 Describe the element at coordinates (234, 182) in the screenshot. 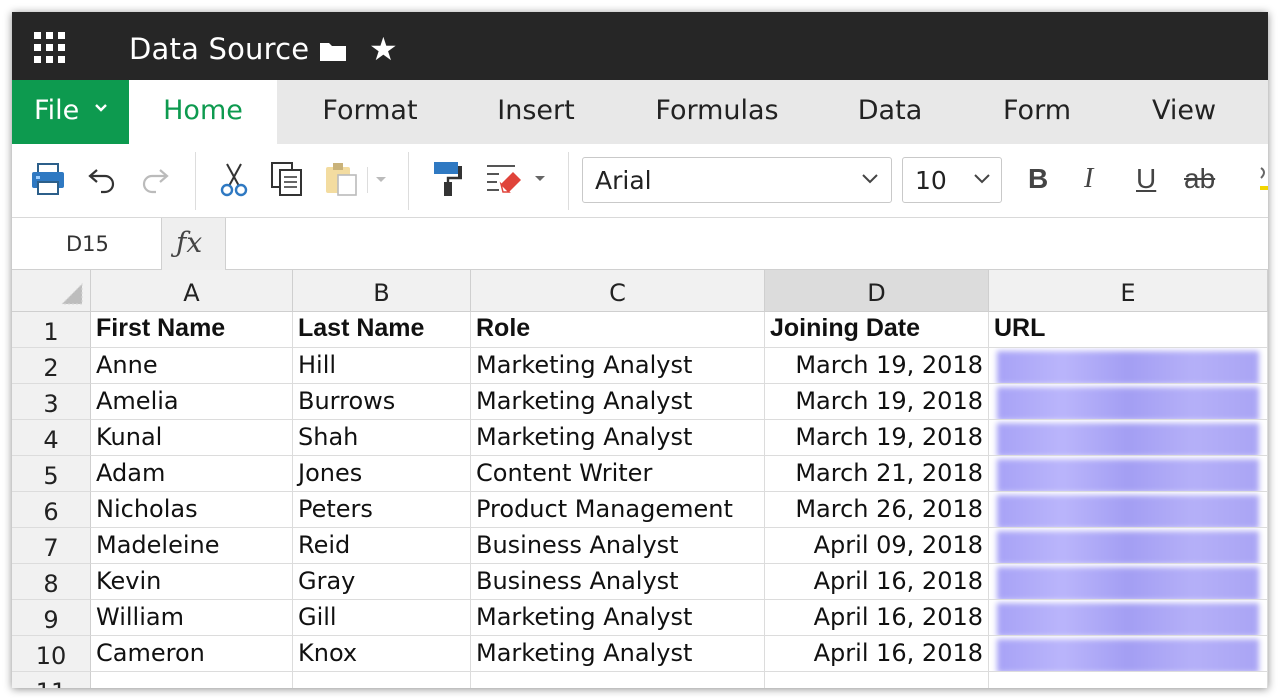

I see `cut-icon` at that location.